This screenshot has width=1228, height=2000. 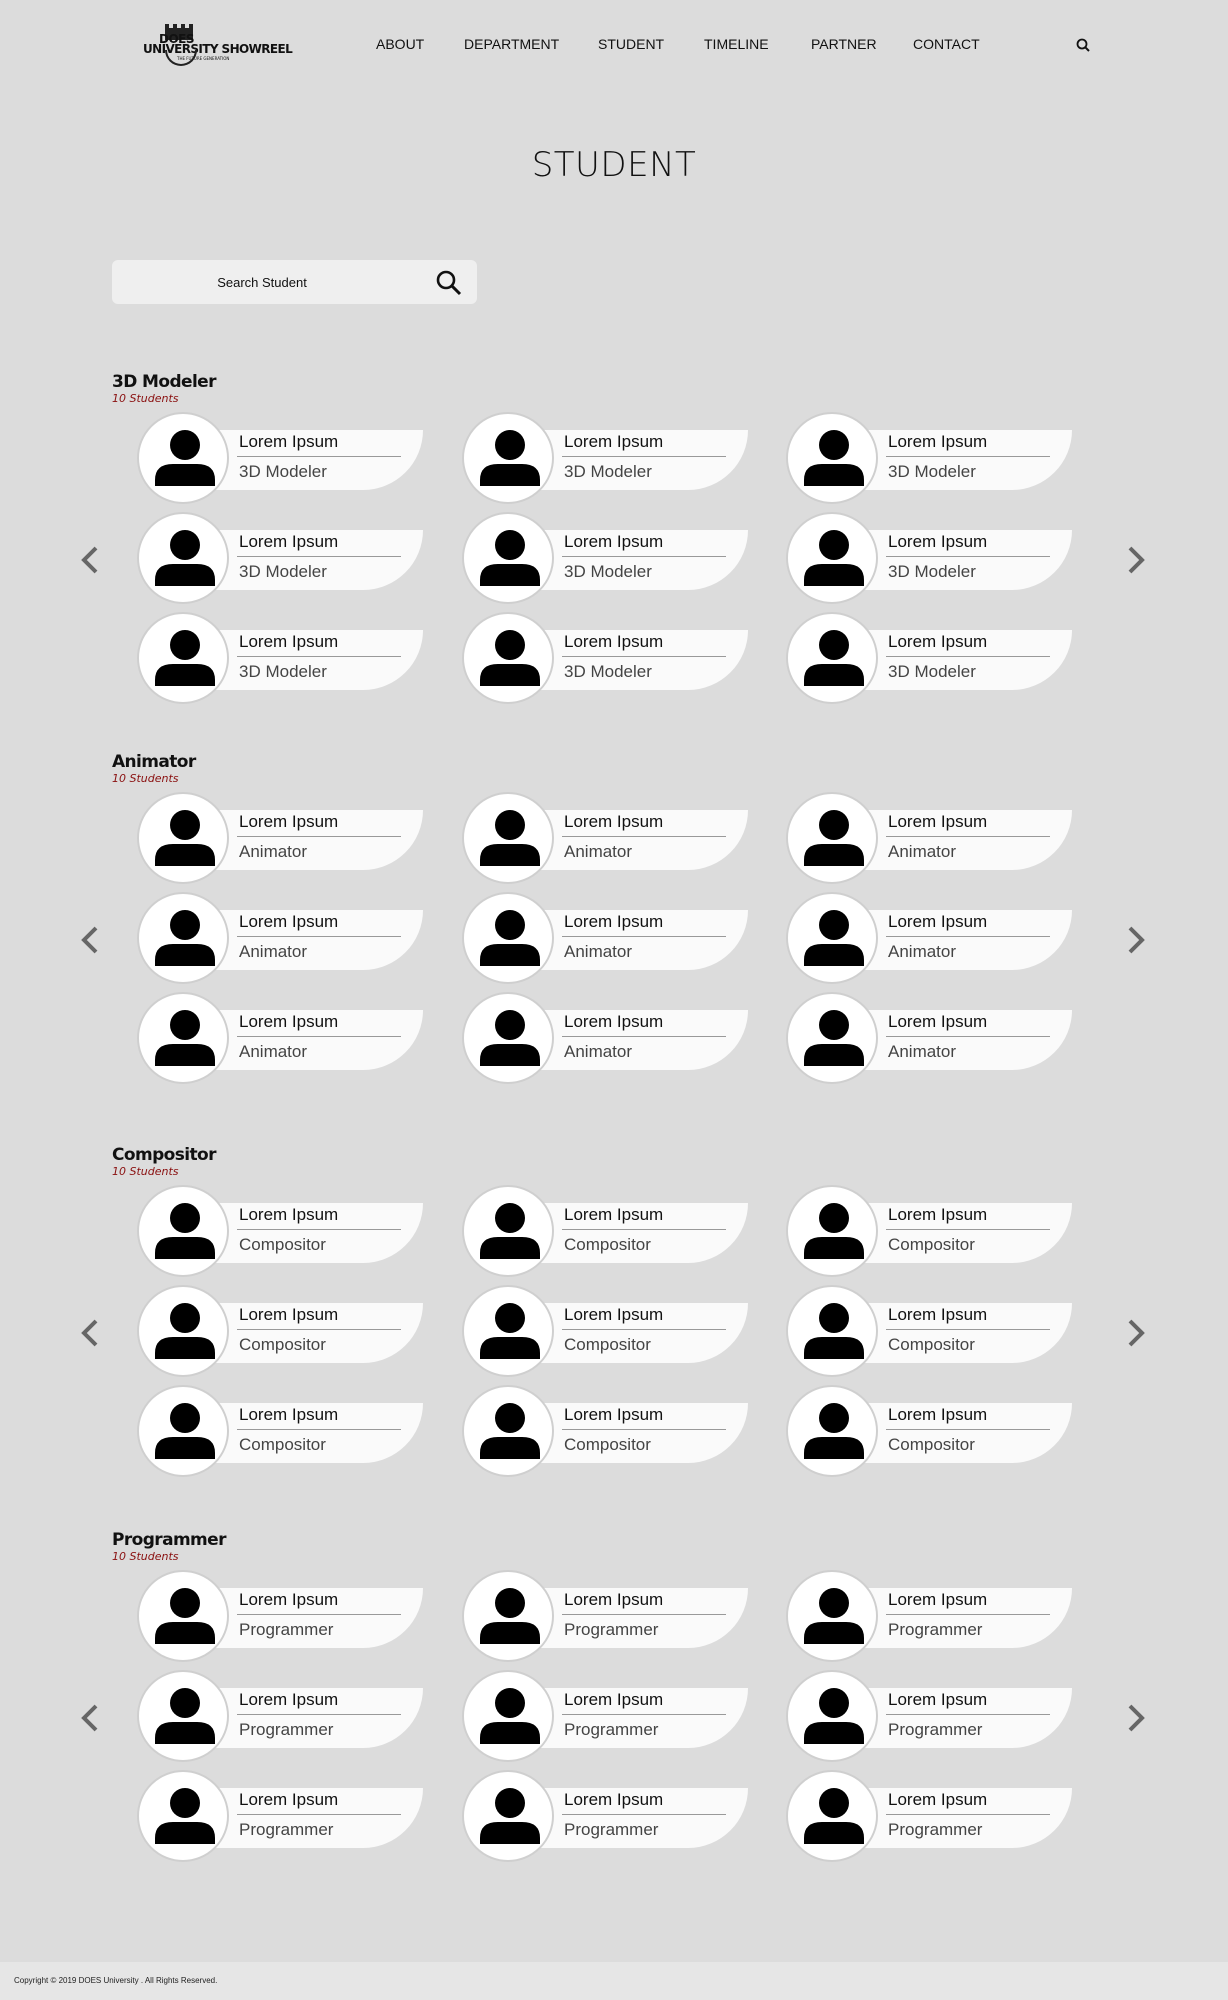 I want to click on nav-student: STUDENT, so click(x=631, y=44).